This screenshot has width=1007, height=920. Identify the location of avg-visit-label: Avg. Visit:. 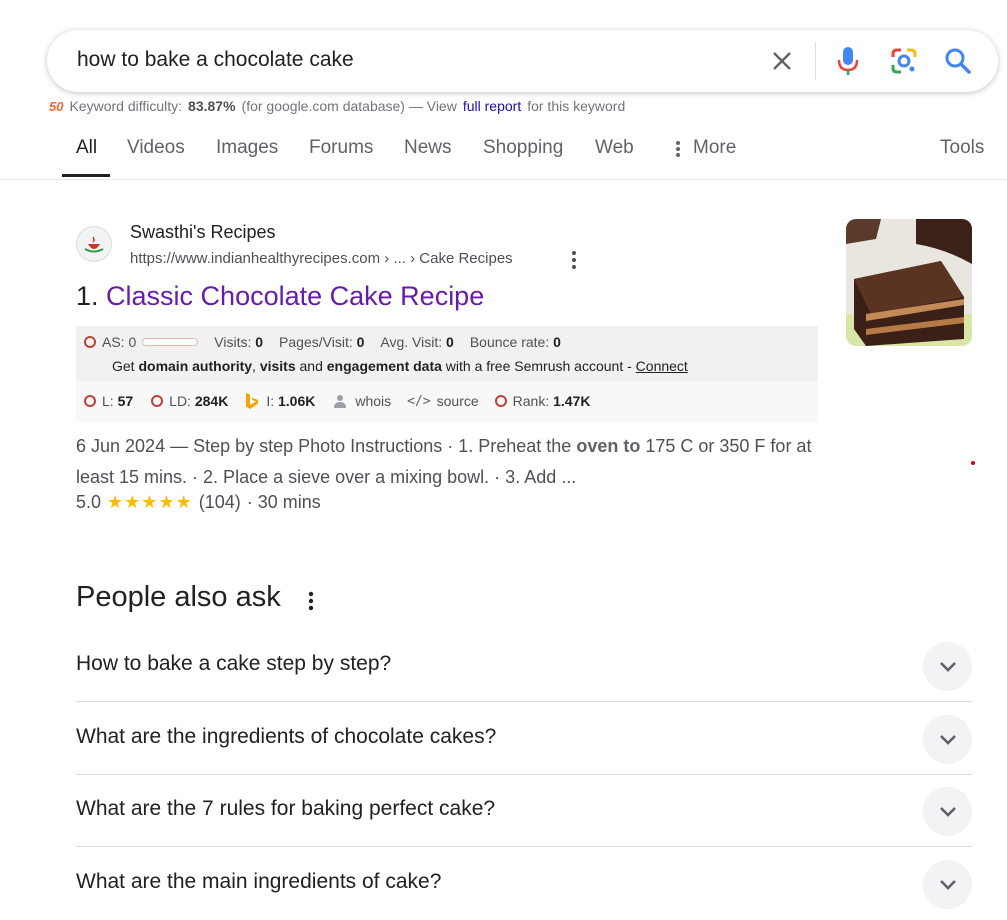
(411, 342).